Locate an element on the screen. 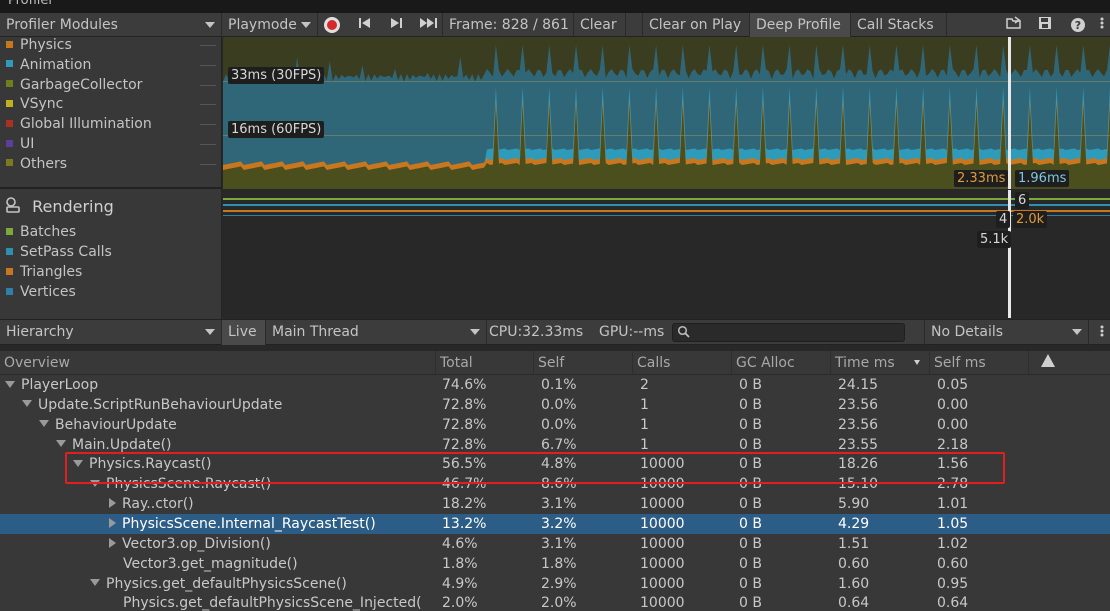 This screenshot has width=1110, height=611. skip-back-icon is located at coordinates (365, 25).